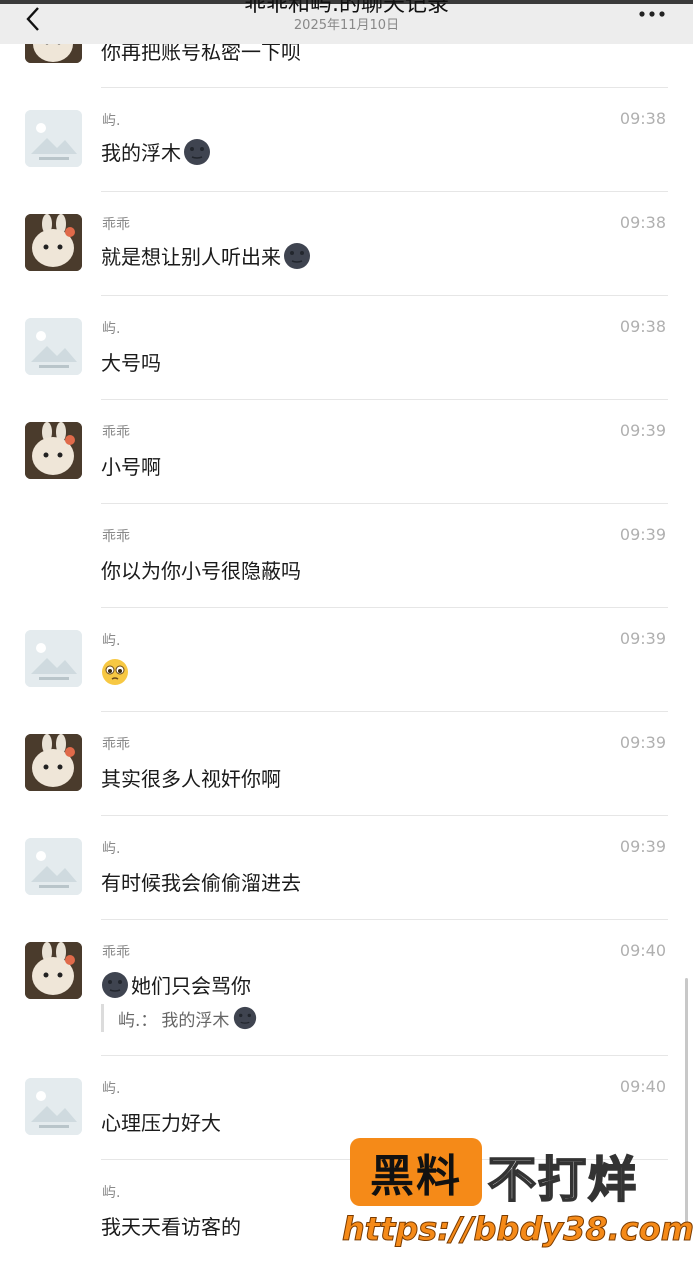  I want to click on chevron-left-icon, so click(32, 19).